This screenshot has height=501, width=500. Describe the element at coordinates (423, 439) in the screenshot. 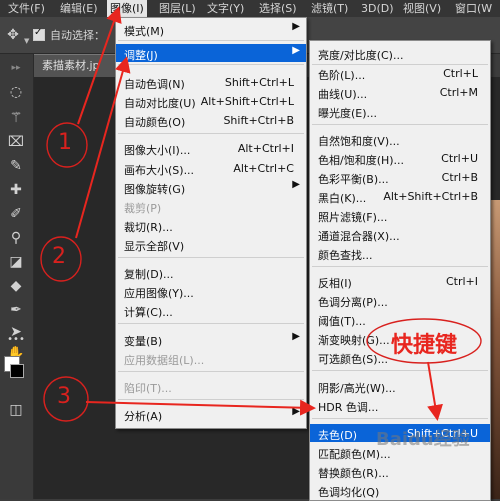

I see `watermark: Baidu经验` at that location.